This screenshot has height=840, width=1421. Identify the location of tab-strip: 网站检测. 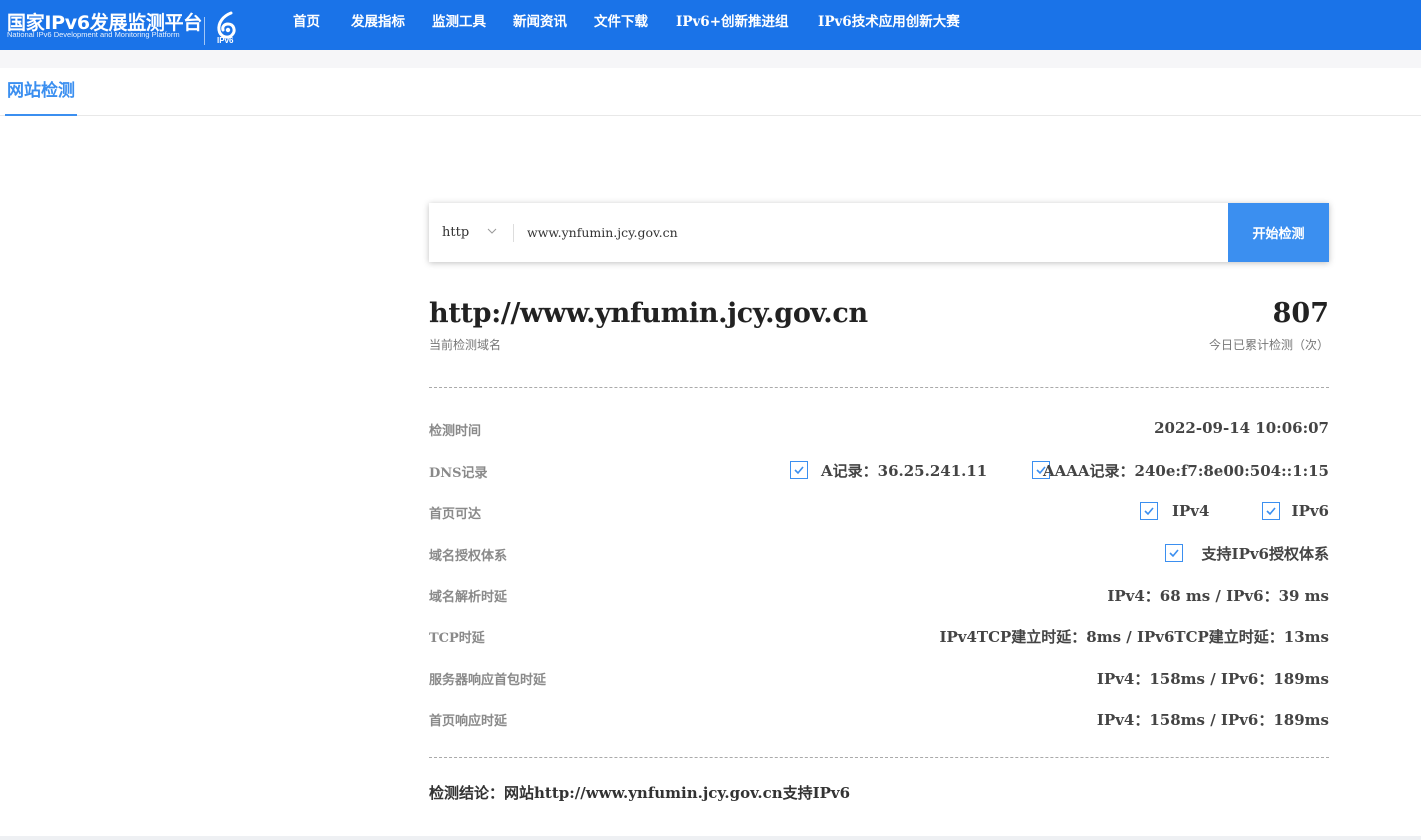
(710, 92).